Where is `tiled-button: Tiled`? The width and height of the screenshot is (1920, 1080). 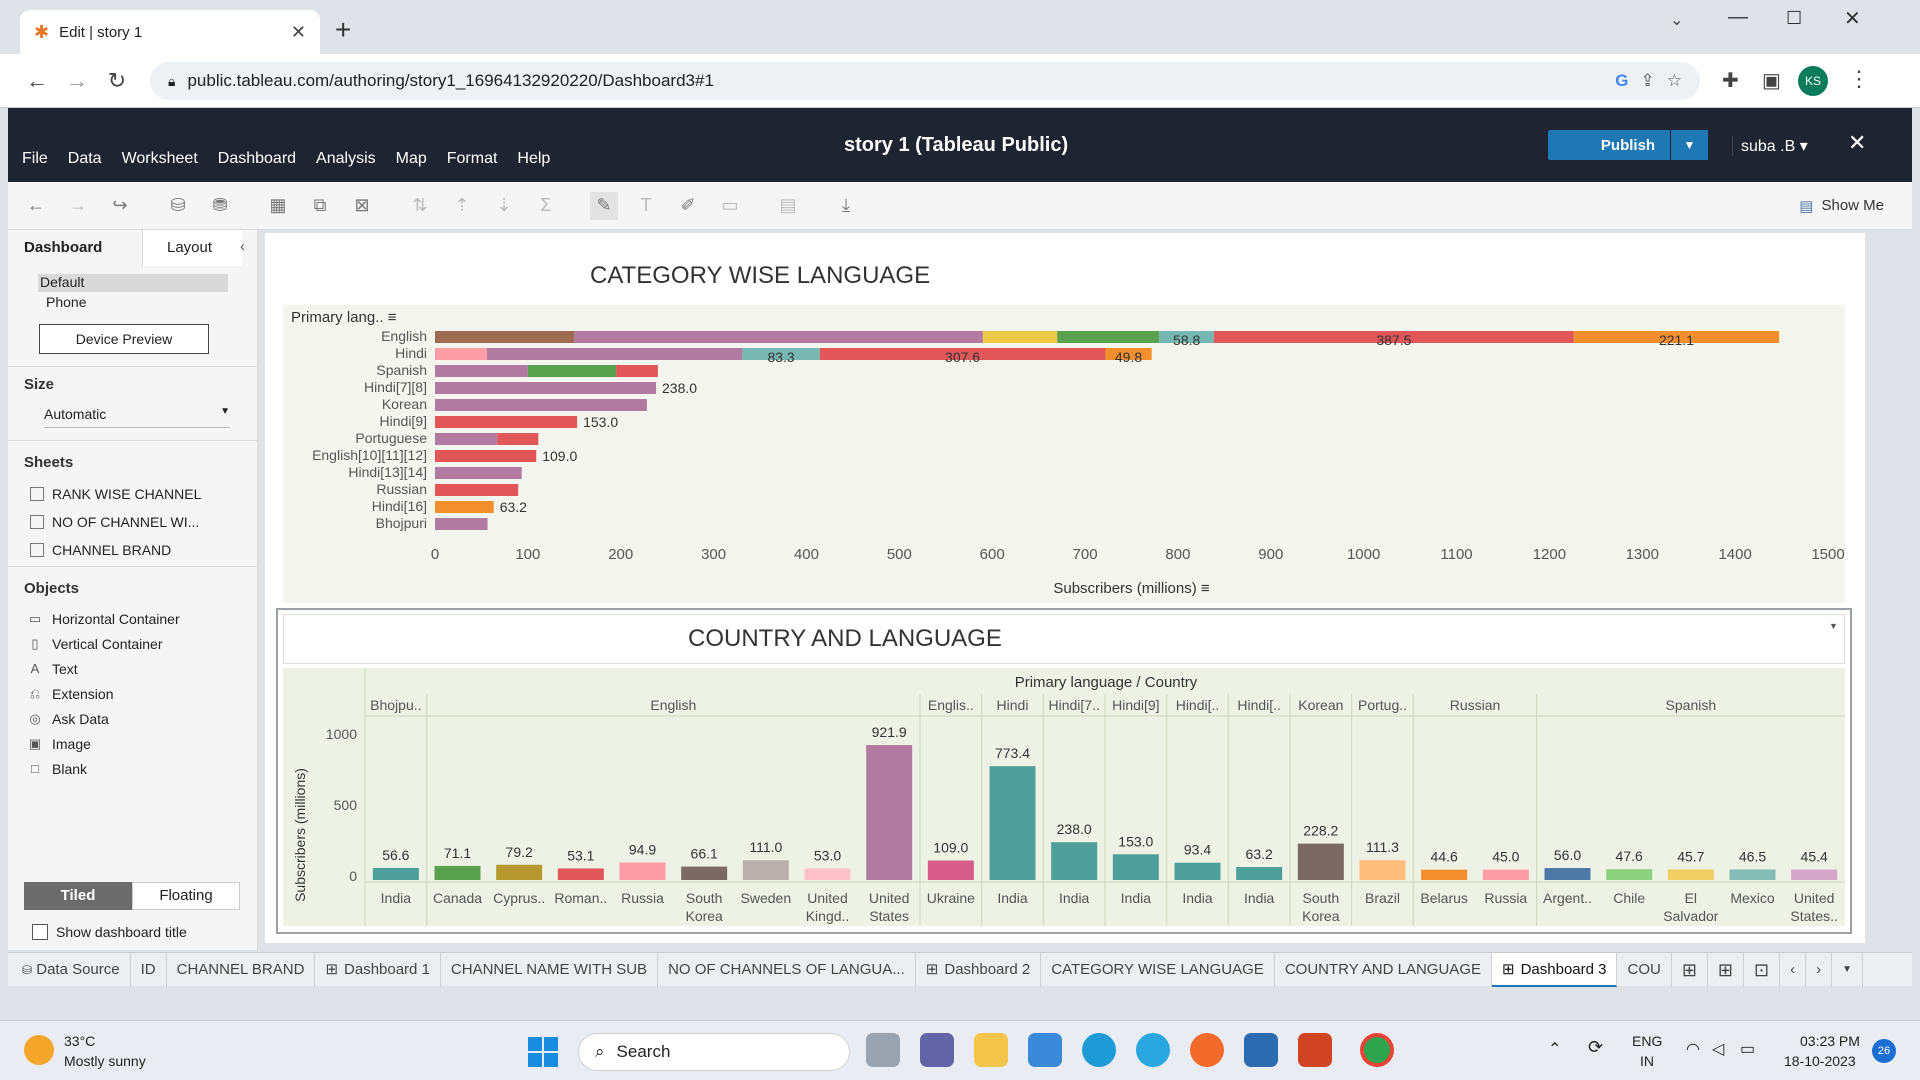 tiled-button: Tiled is located at coordinates (78, 896).